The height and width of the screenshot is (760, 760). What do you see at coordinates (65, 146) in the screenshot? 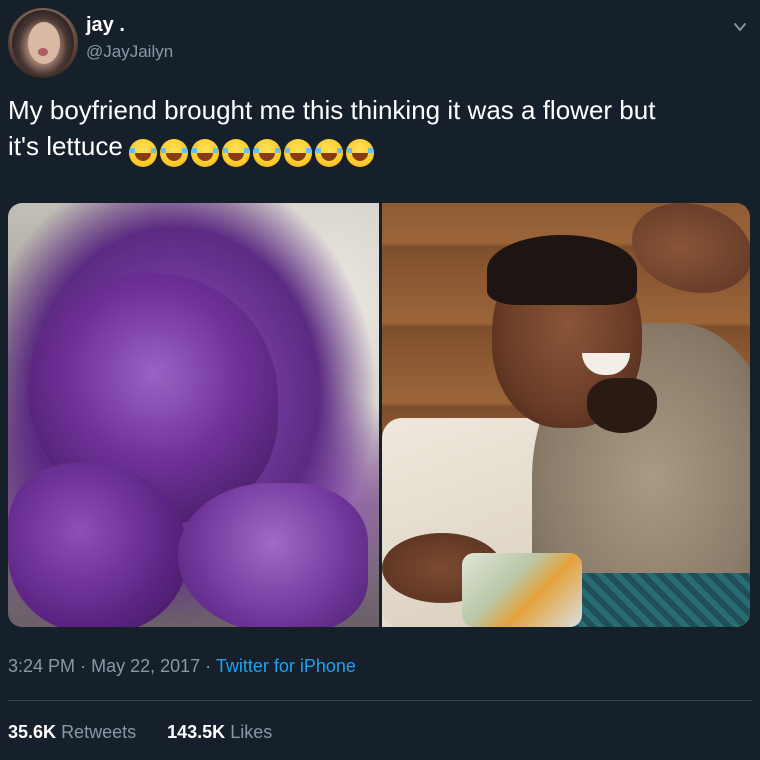
I see `tweet-text-line-2-words: it's lettuce` at bounding box center [65, 146].